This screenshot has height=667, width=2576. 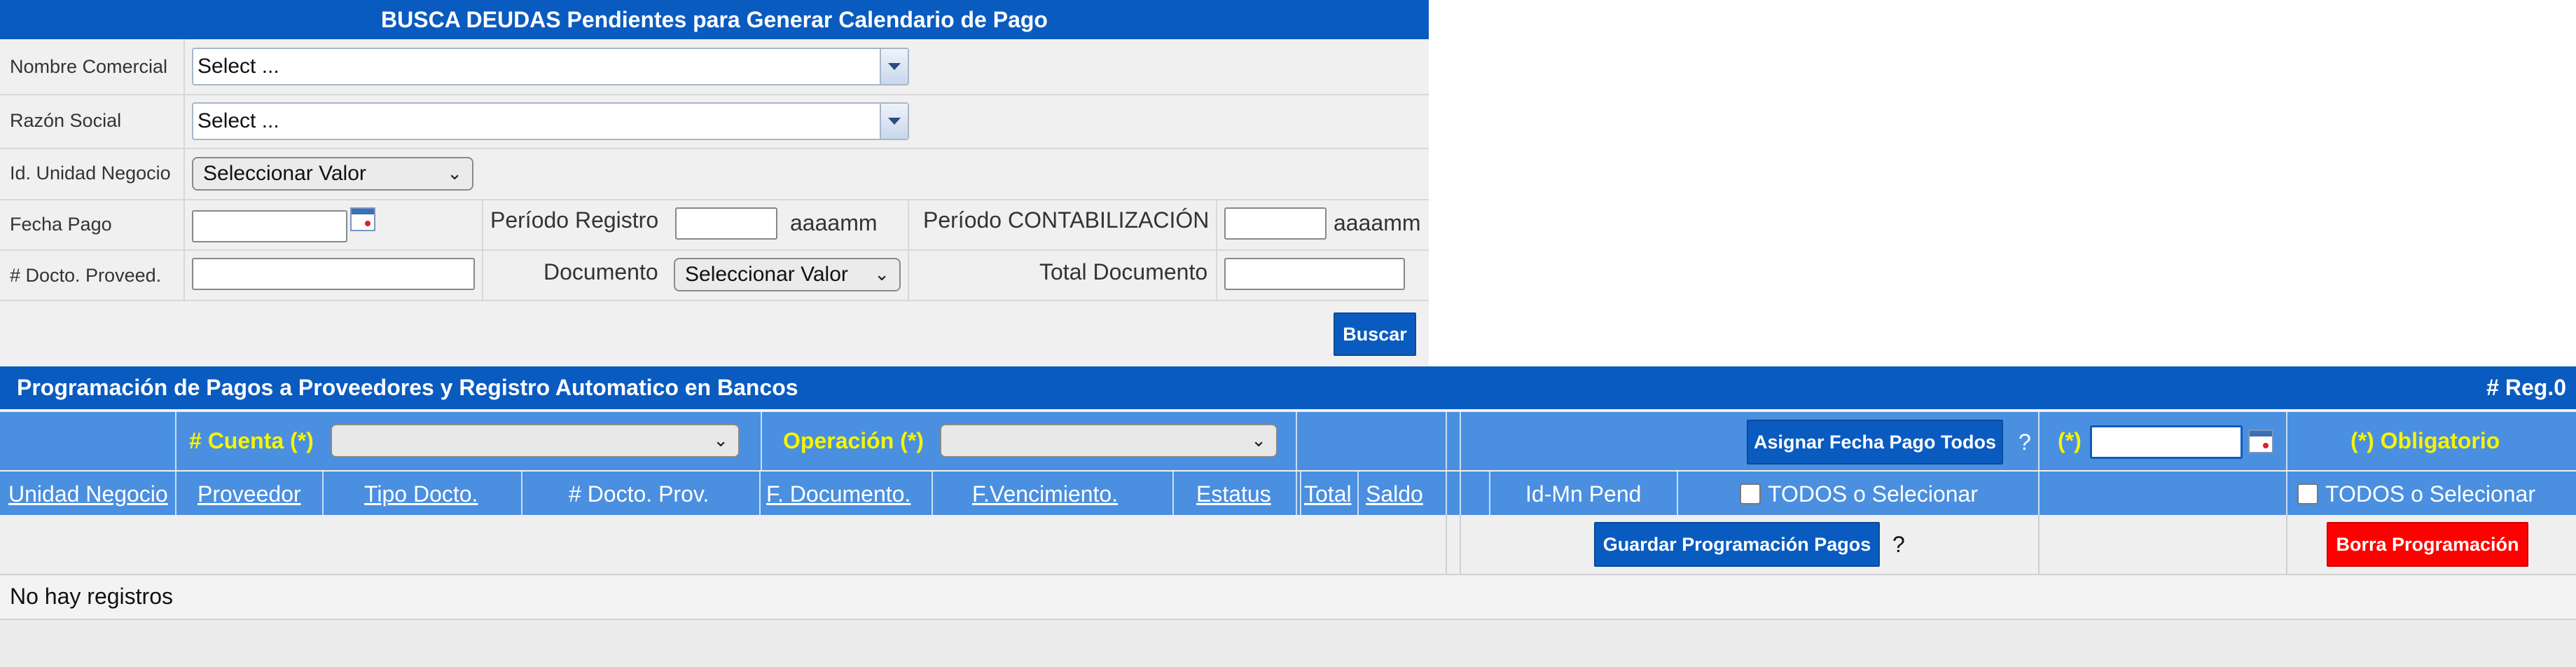 What do you see at coordinates (838, 494) in the screenshot?
I see `col-f-documento: F. Documento.` at bounding box center [838, 494].